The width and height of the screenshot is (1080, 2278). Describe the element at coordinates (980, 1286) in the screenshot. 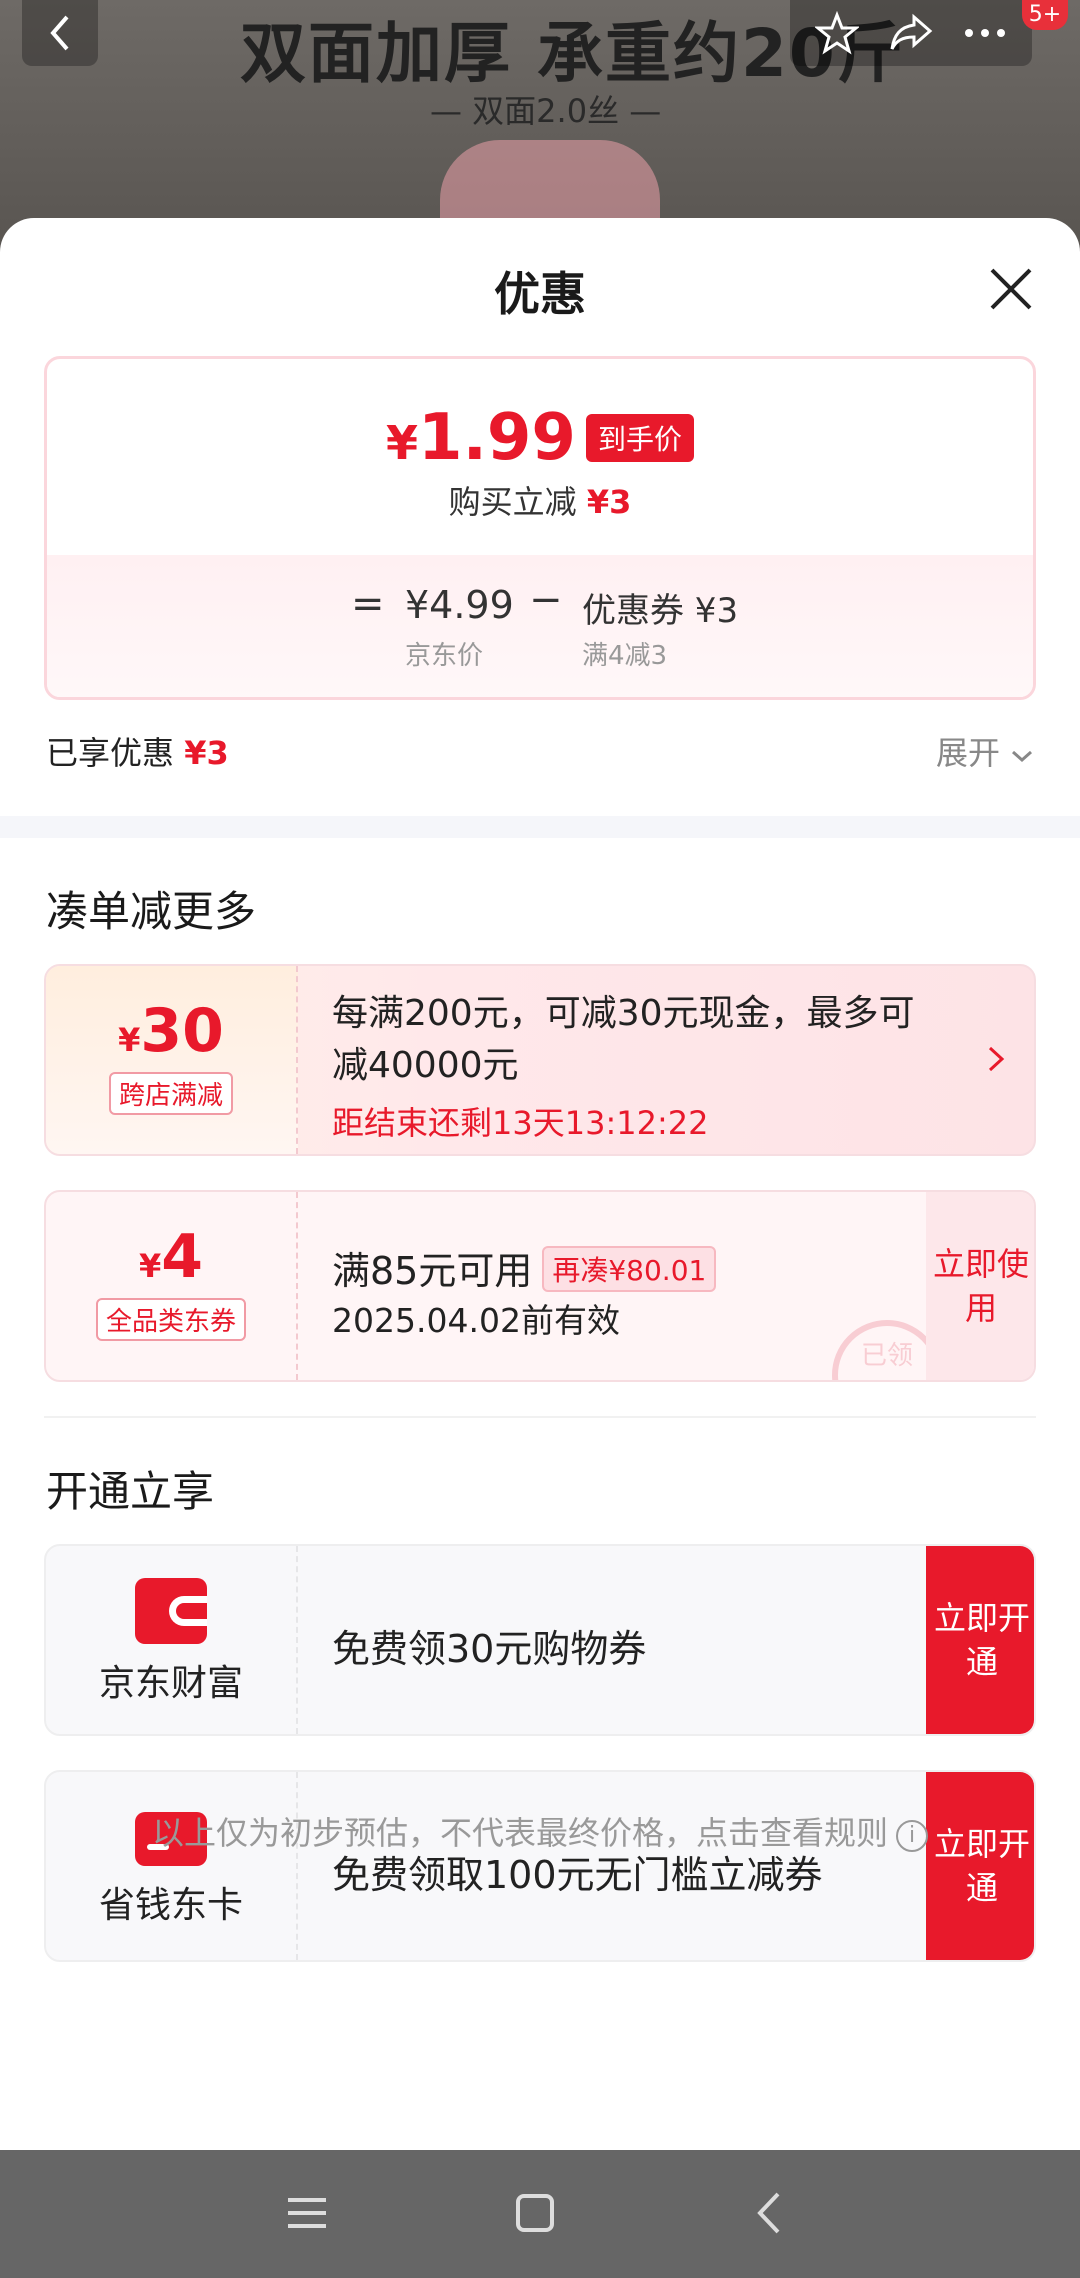

I see `use-now-button: 立即使用` at that location.